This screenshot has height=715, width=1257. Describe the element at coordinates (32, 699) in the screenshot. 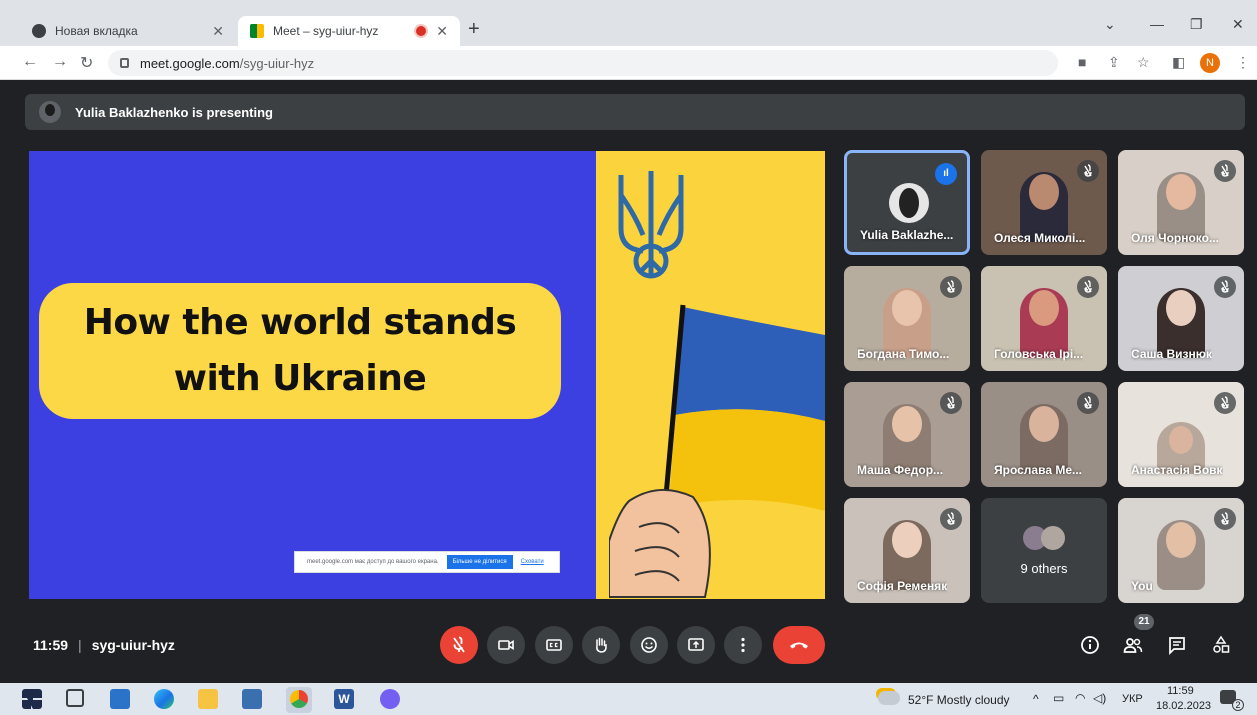

I see `windows-start-icon` at that location.